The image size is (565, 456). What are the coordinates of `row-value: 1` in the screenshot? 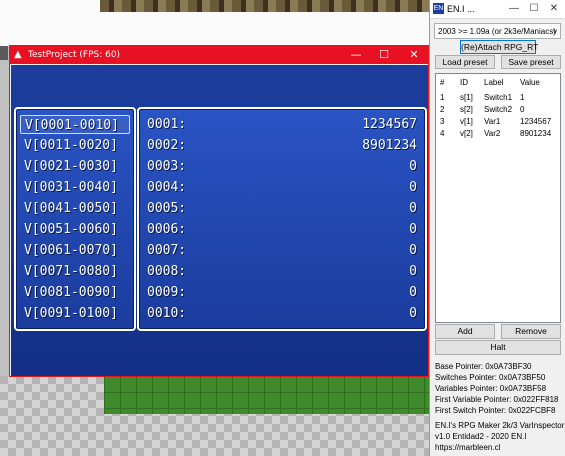 It's located at (522, 97).